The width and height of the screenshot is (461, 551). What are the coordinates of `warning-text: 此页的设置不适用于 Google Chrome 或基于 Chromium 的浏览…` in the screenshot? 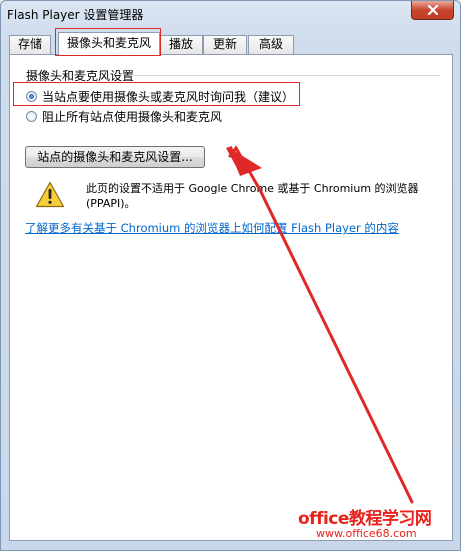 It's located at (252, 196).